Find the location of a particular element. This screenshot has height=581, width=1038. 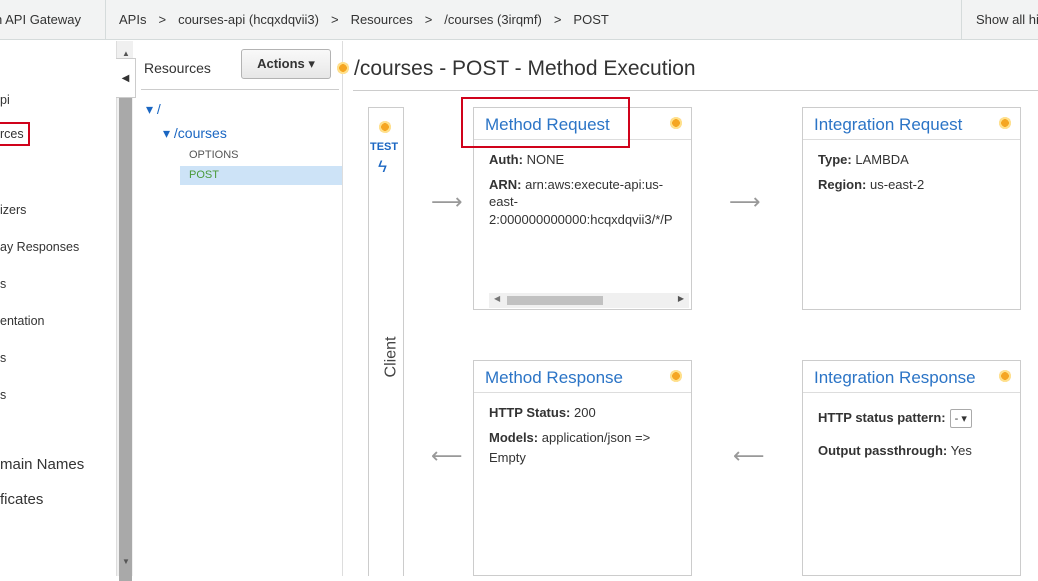

status-indicator-icon is located at coordinates (343, 68).